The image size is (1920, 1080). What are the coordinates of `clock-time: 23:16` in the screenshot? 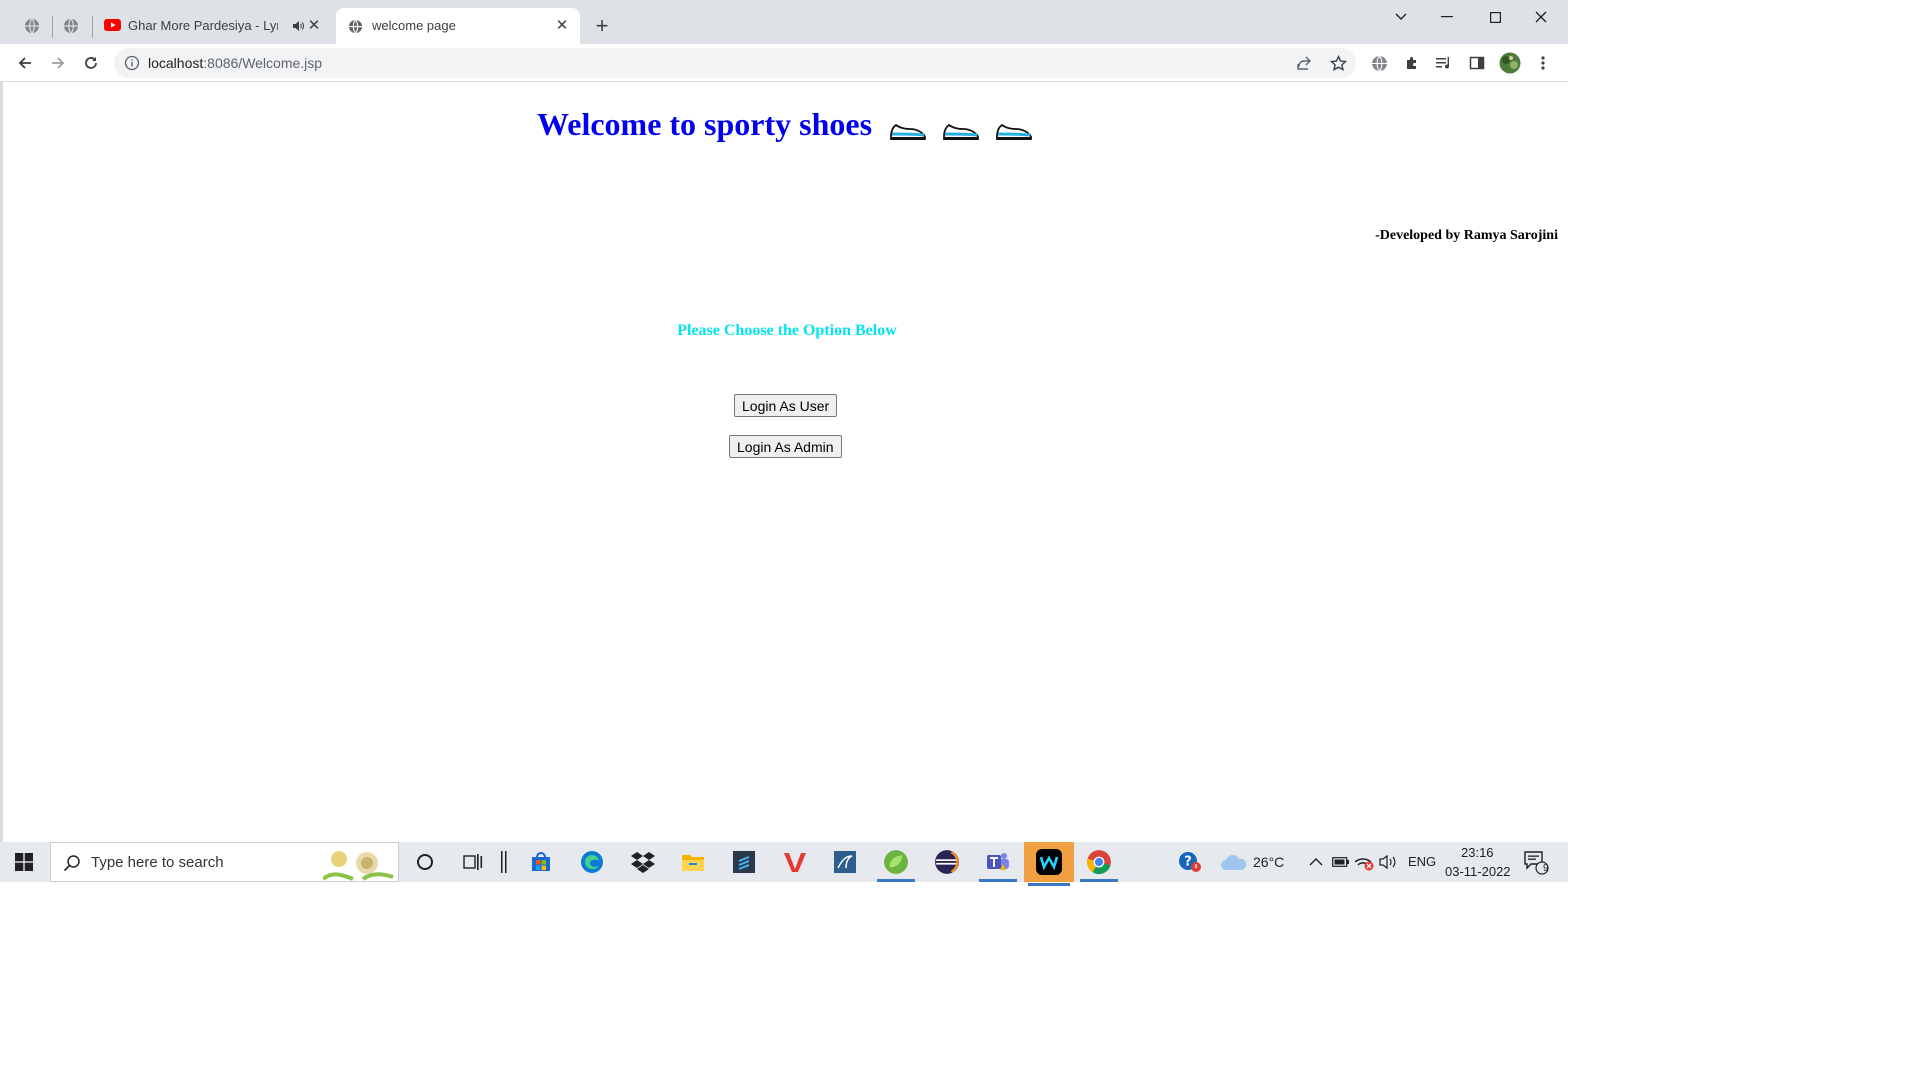 It's located at (1477, 852).